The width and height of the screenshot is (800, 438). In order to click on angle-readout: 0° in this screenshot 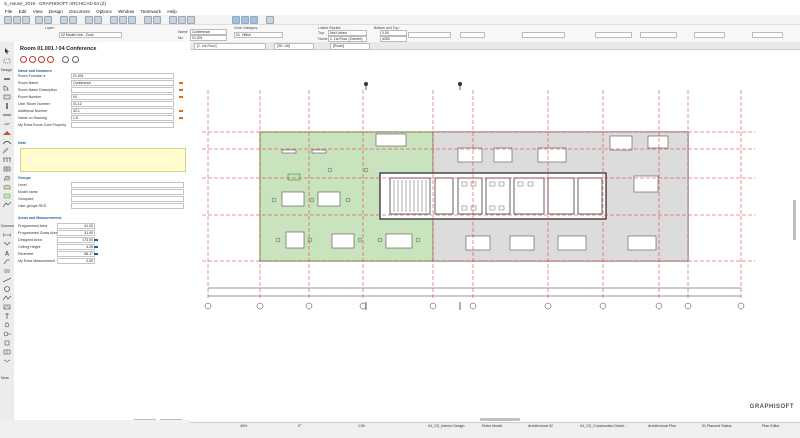, I will do `click(299, 426)`.